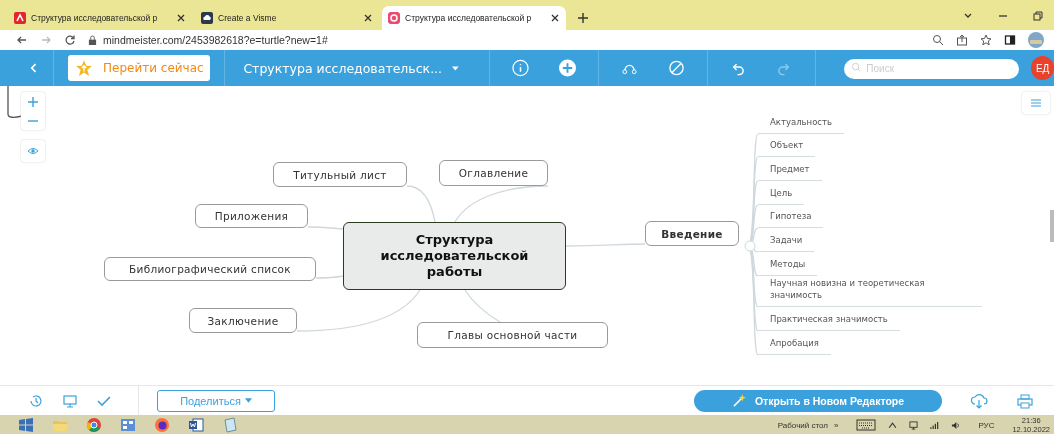 This screenshot has width=1054, height=434. Describe the element at coordinates (243, 320) in the screenshot. I see `topic-node: Заключение` at that location.